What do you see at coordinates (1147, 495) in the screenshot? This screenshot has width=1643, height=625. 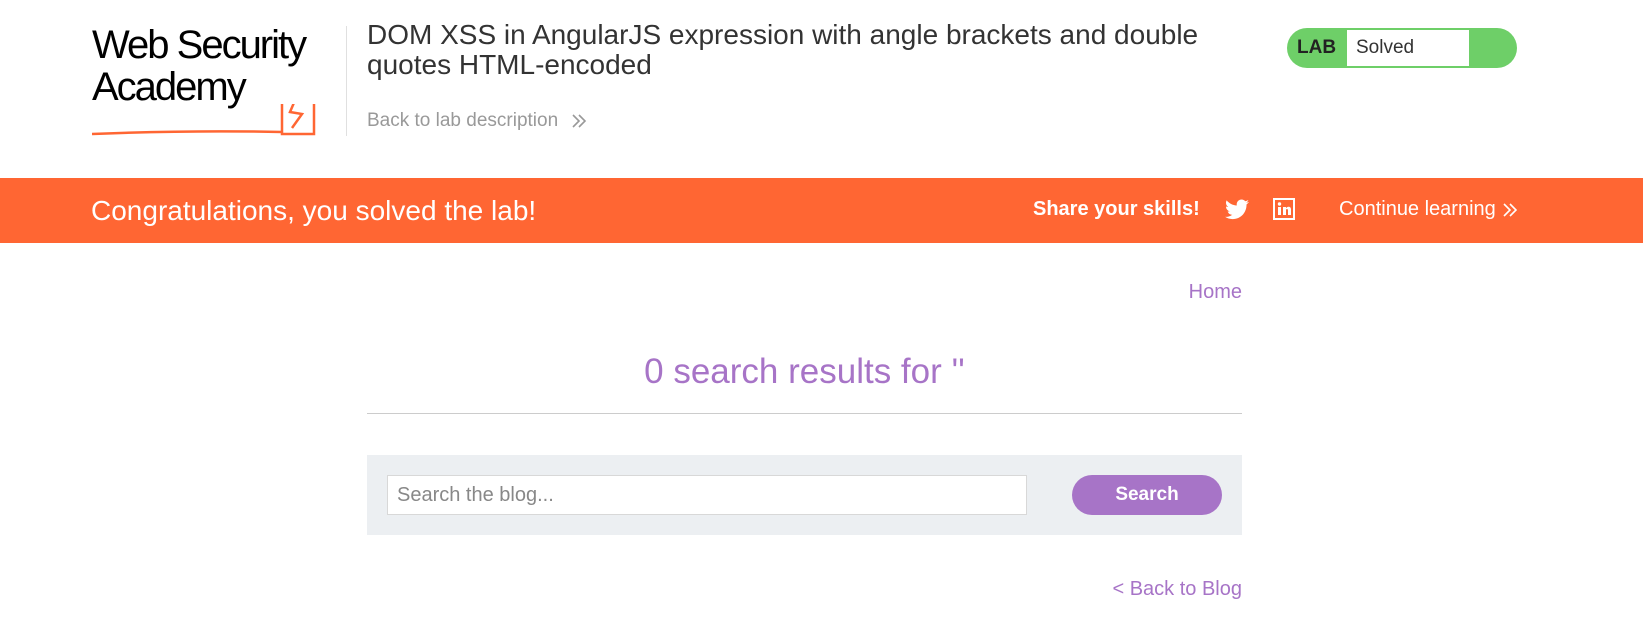 I see `search-button: Search` at bounding box center [1147, 495].